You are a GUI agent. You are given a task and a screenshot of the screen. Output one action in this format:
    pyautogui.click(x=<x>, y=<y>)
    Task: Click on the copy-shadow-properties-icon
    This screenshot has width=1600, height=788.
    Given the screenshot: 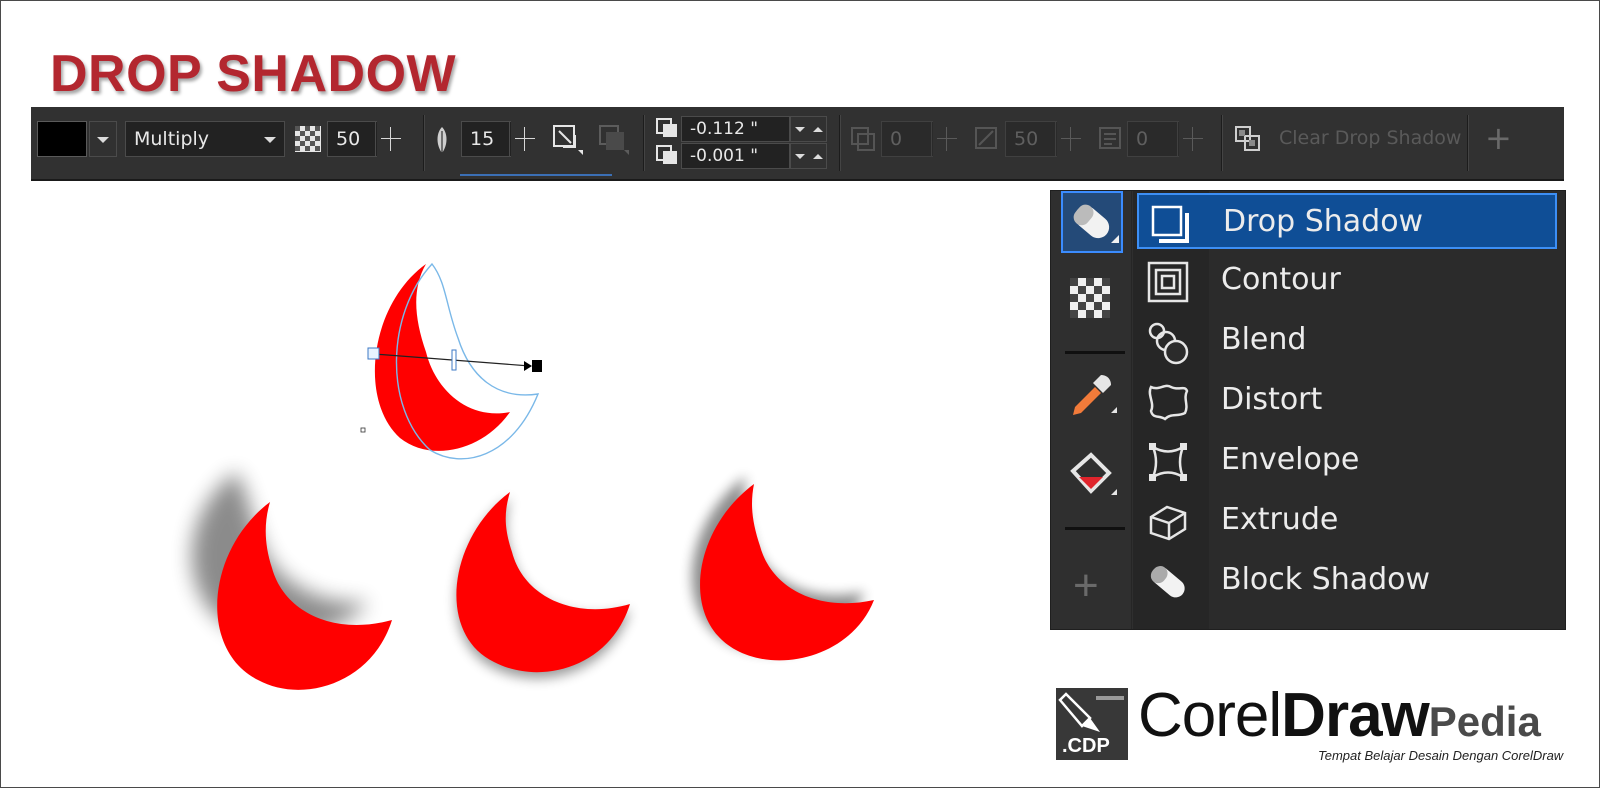 What is the action you would take?
    pyautogui.click(x=1248, y=139)
    